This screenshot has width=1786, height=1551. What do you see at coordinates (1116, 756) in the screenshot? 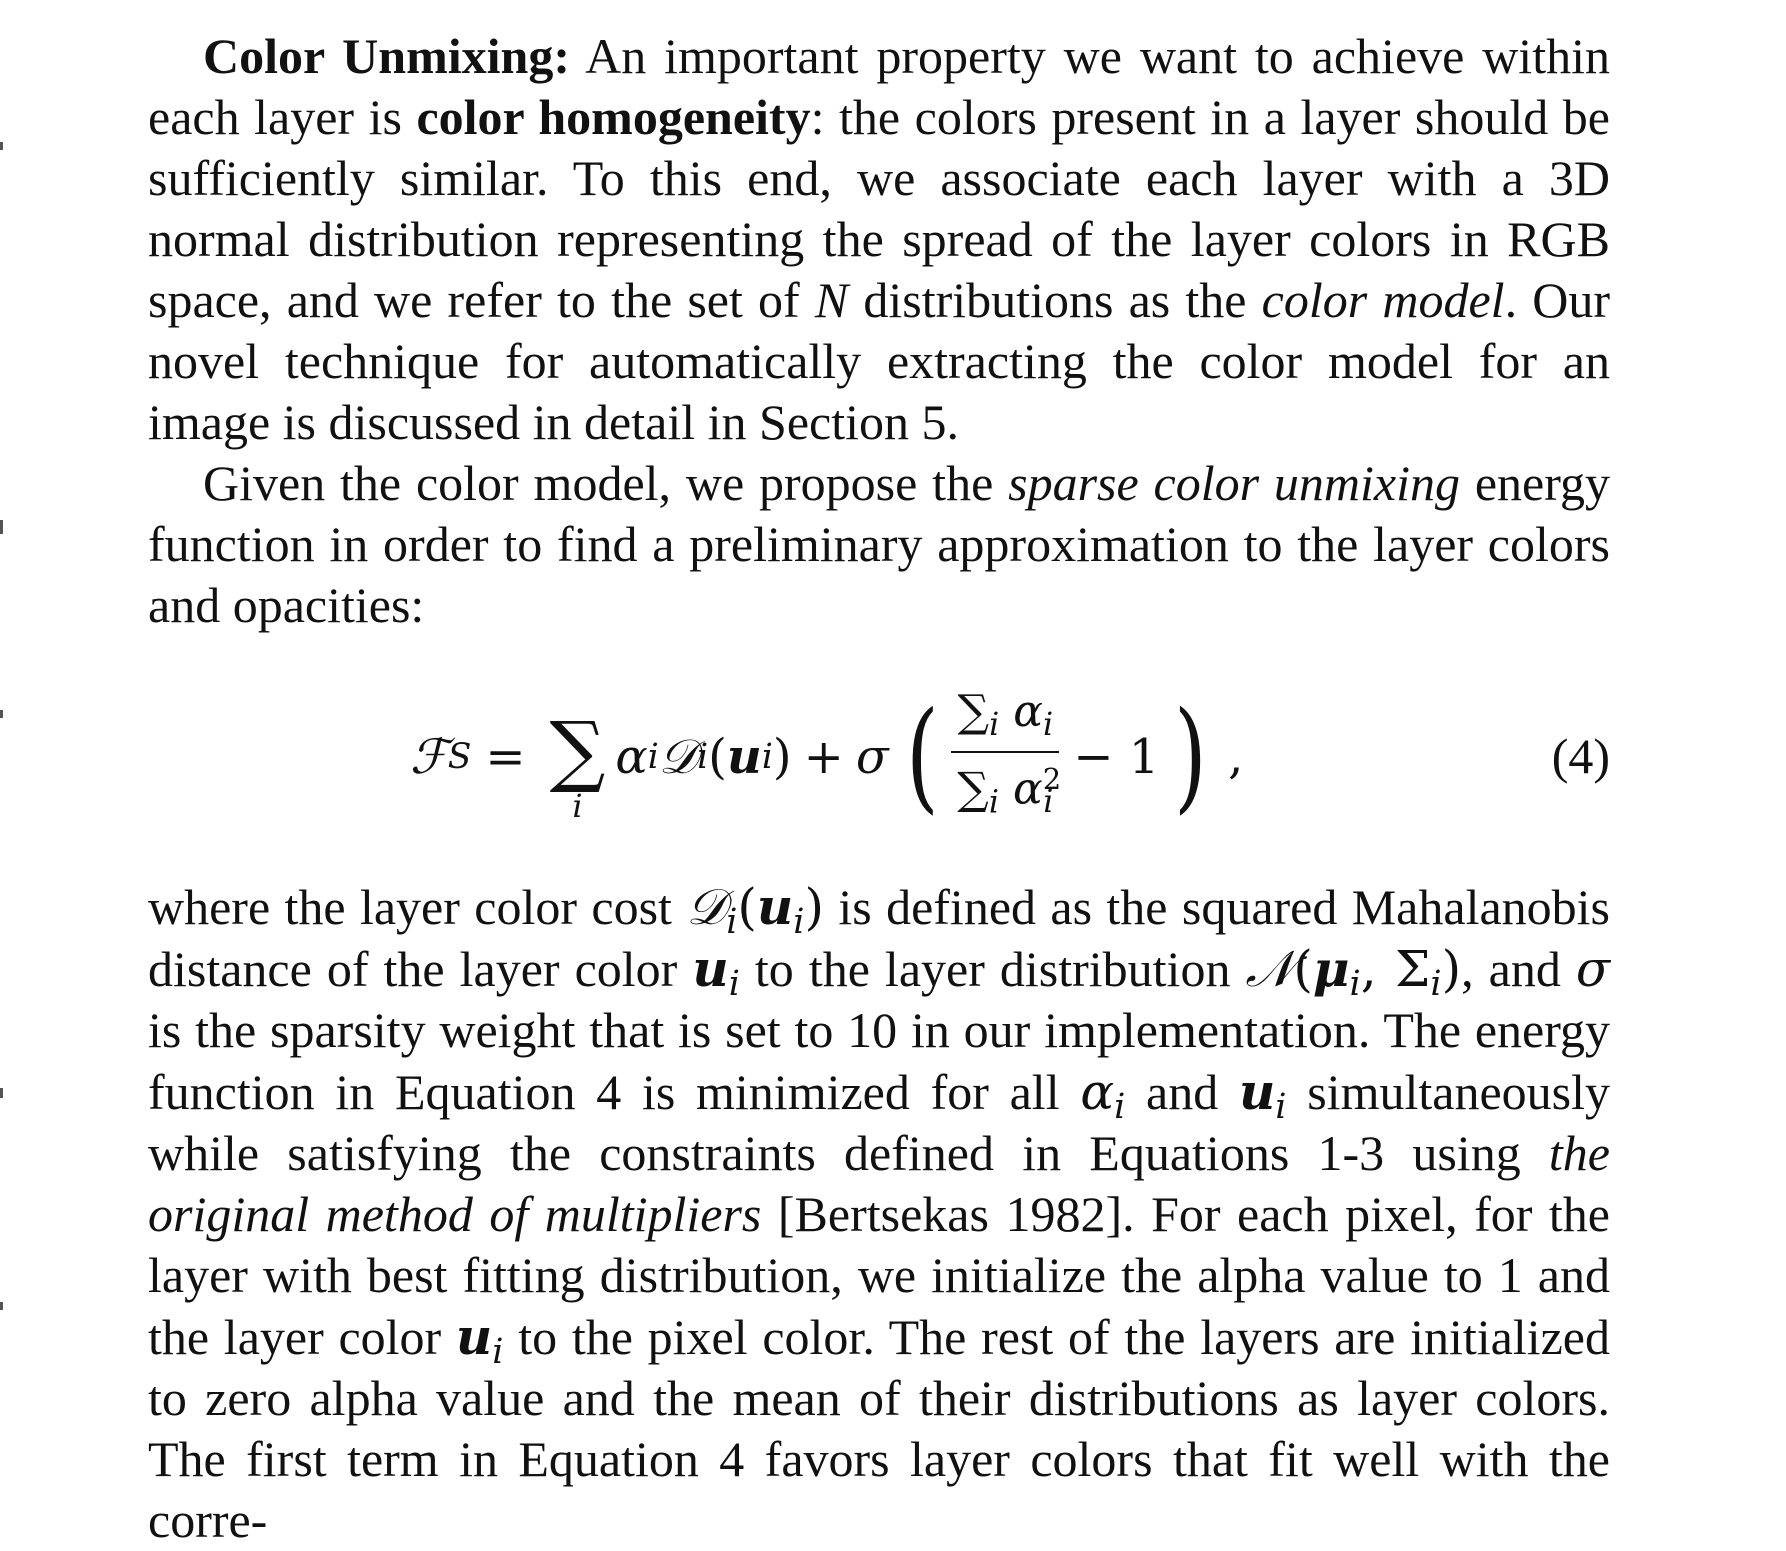
I see `eq-minus-one: − 1` at bounding box center [1116, 756].